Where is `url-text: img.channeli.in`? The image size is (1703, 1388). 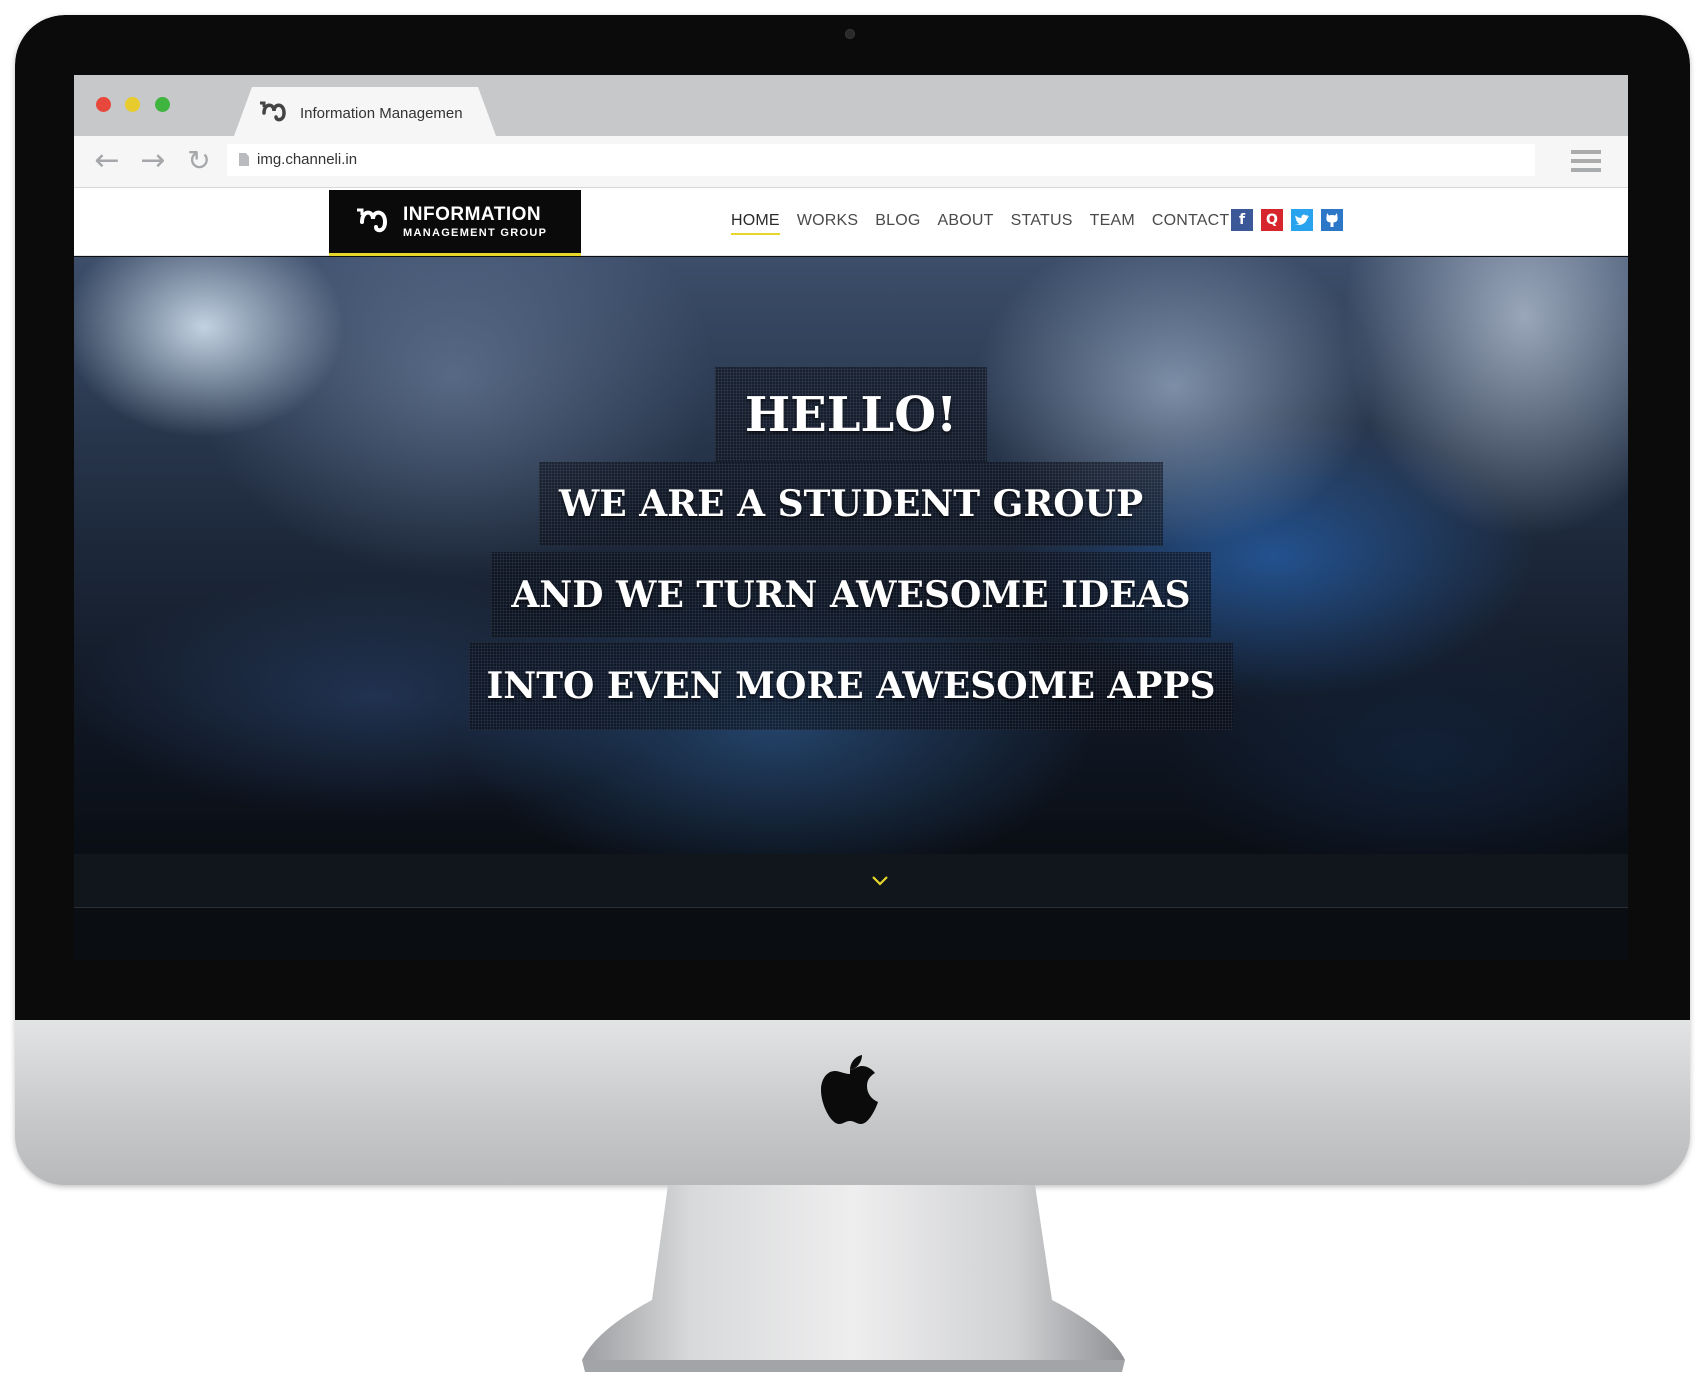
url-text: img.channeli.in is located at coordinates (307, 159).